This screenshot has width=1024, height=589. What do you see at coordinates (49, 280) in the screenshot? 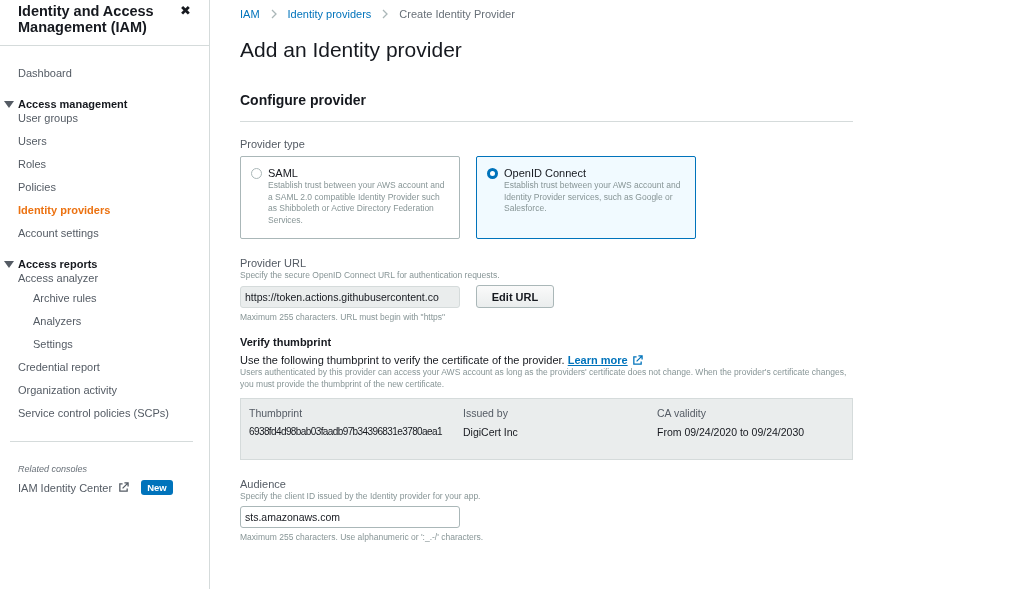
I see `nav-link: Access analyzer` at bounding box center [49, 280].